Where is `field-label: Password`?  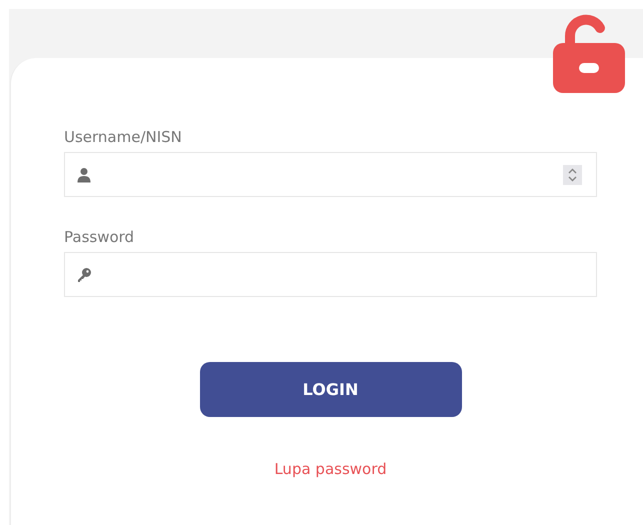
field-label: Password is located at coordinates (100, 237).